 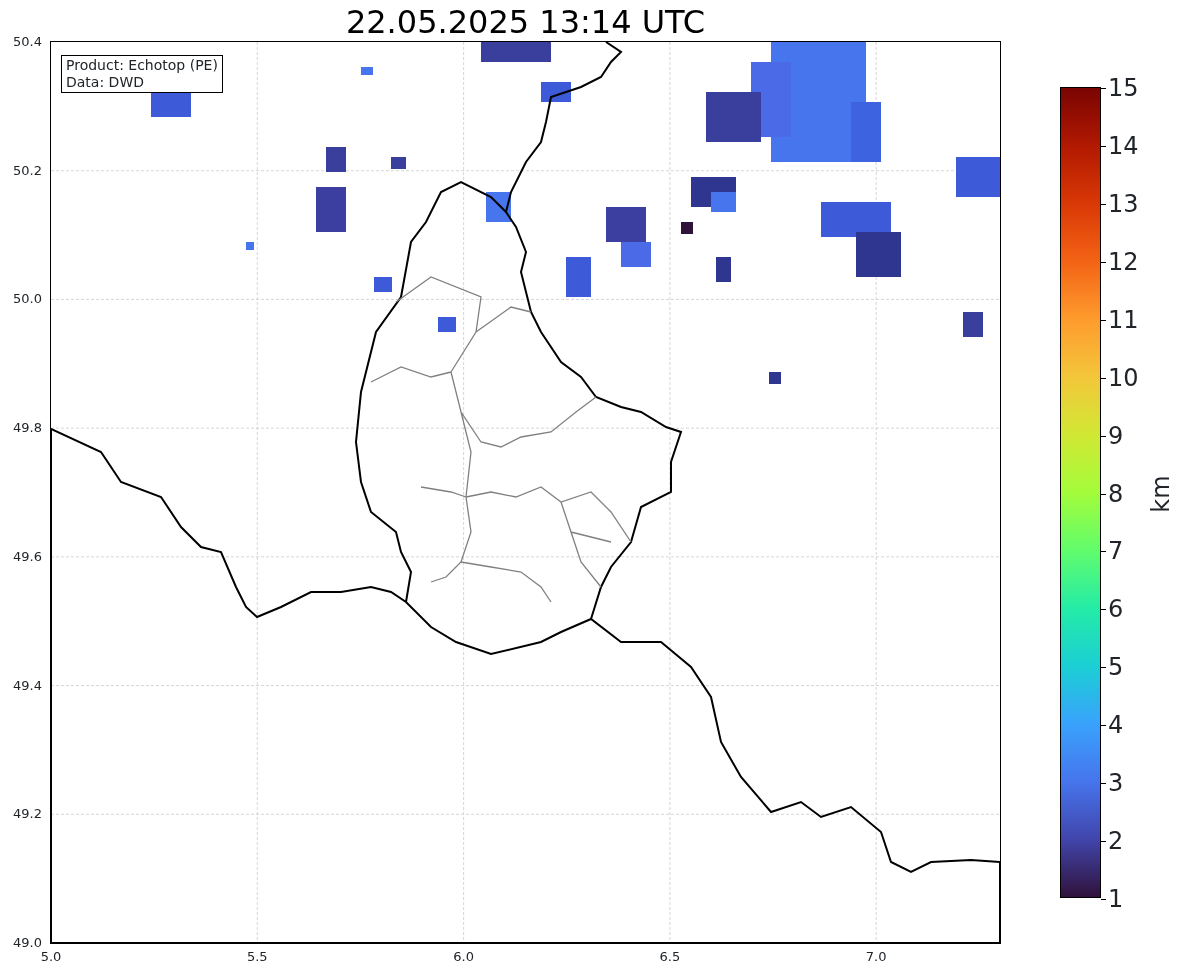 I want to click on colorbar-label: 1, so click(x=1116, y=899).